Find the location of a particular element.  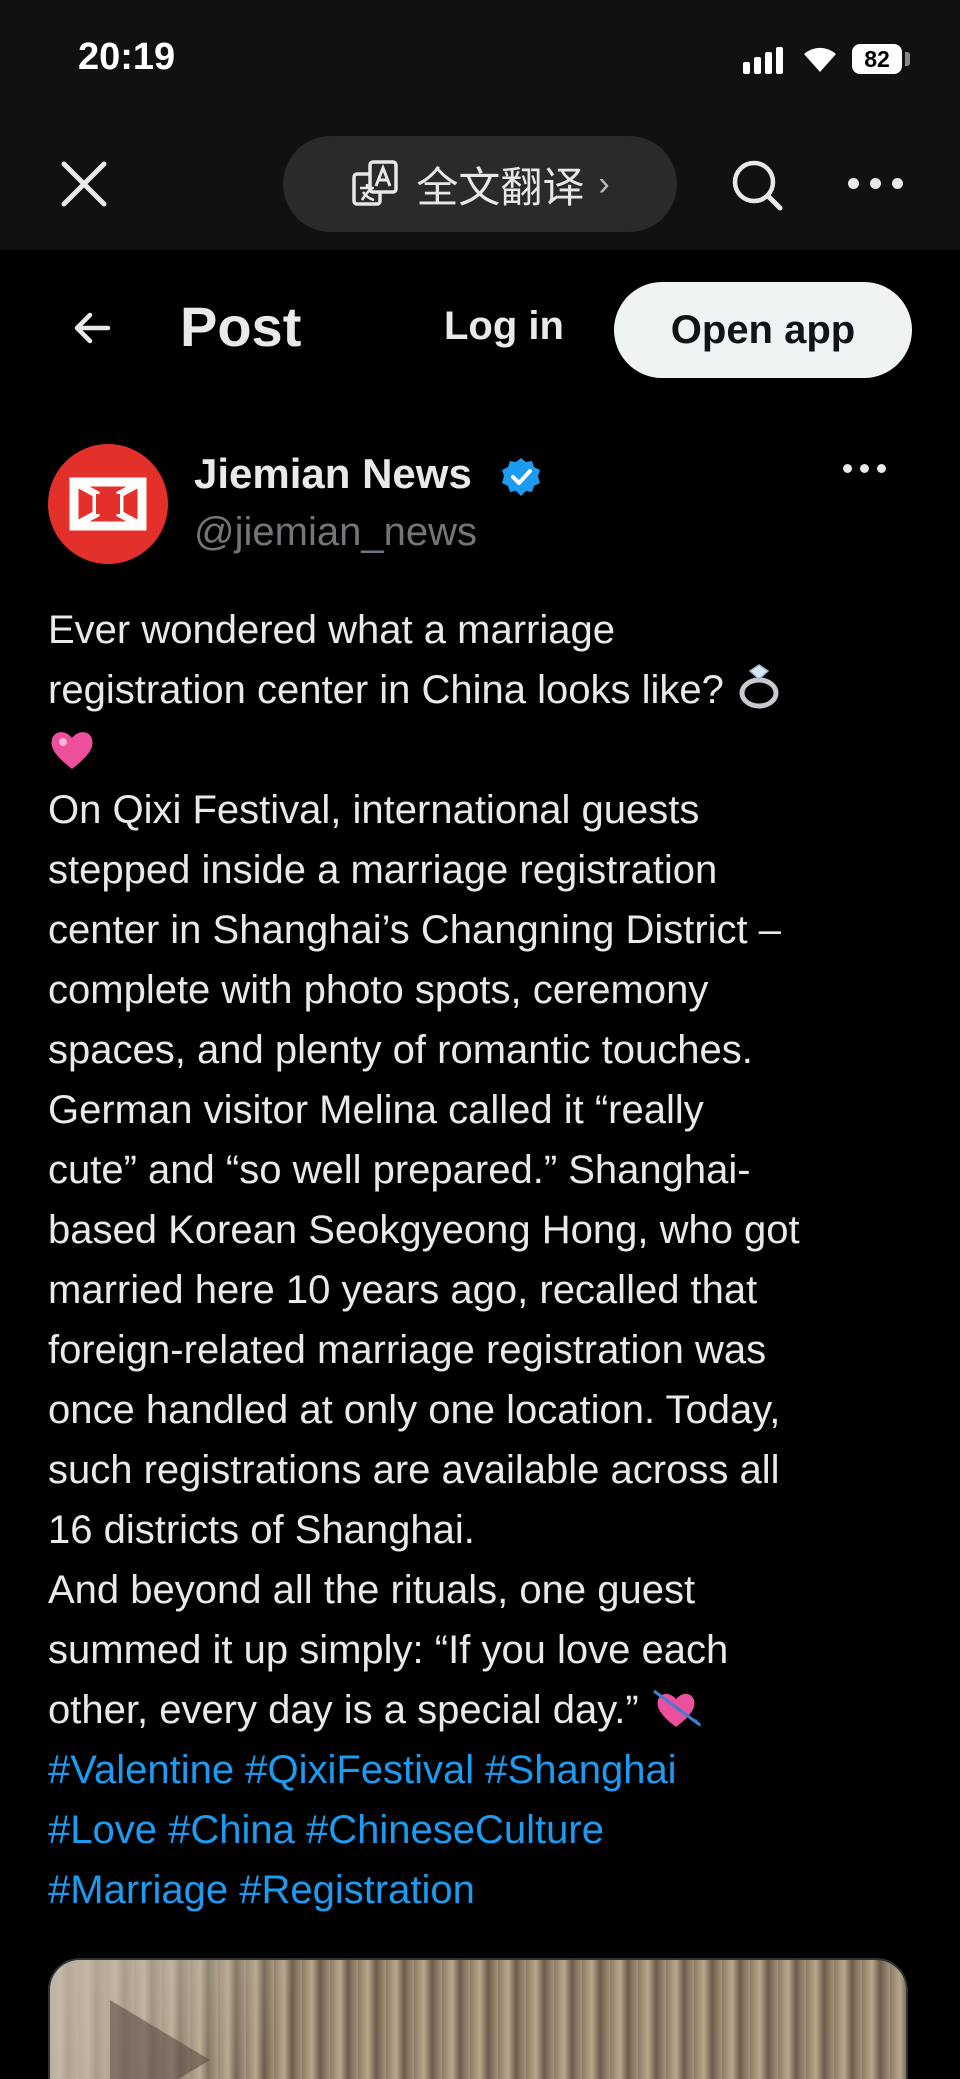

browser-toolbar: 全文翻译 › is located at coordinates (480, 190).